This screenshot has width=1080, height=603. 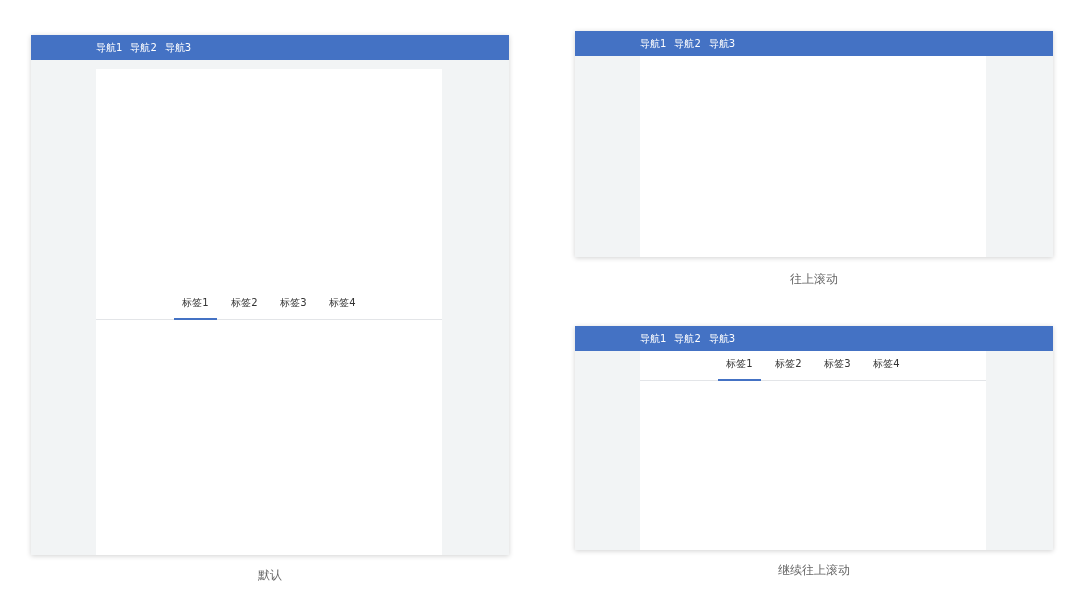 What do you see at coordinates (814, 279) in the screenshot?
I see `caption: 往上滚动` at bounding box center [814, 279].